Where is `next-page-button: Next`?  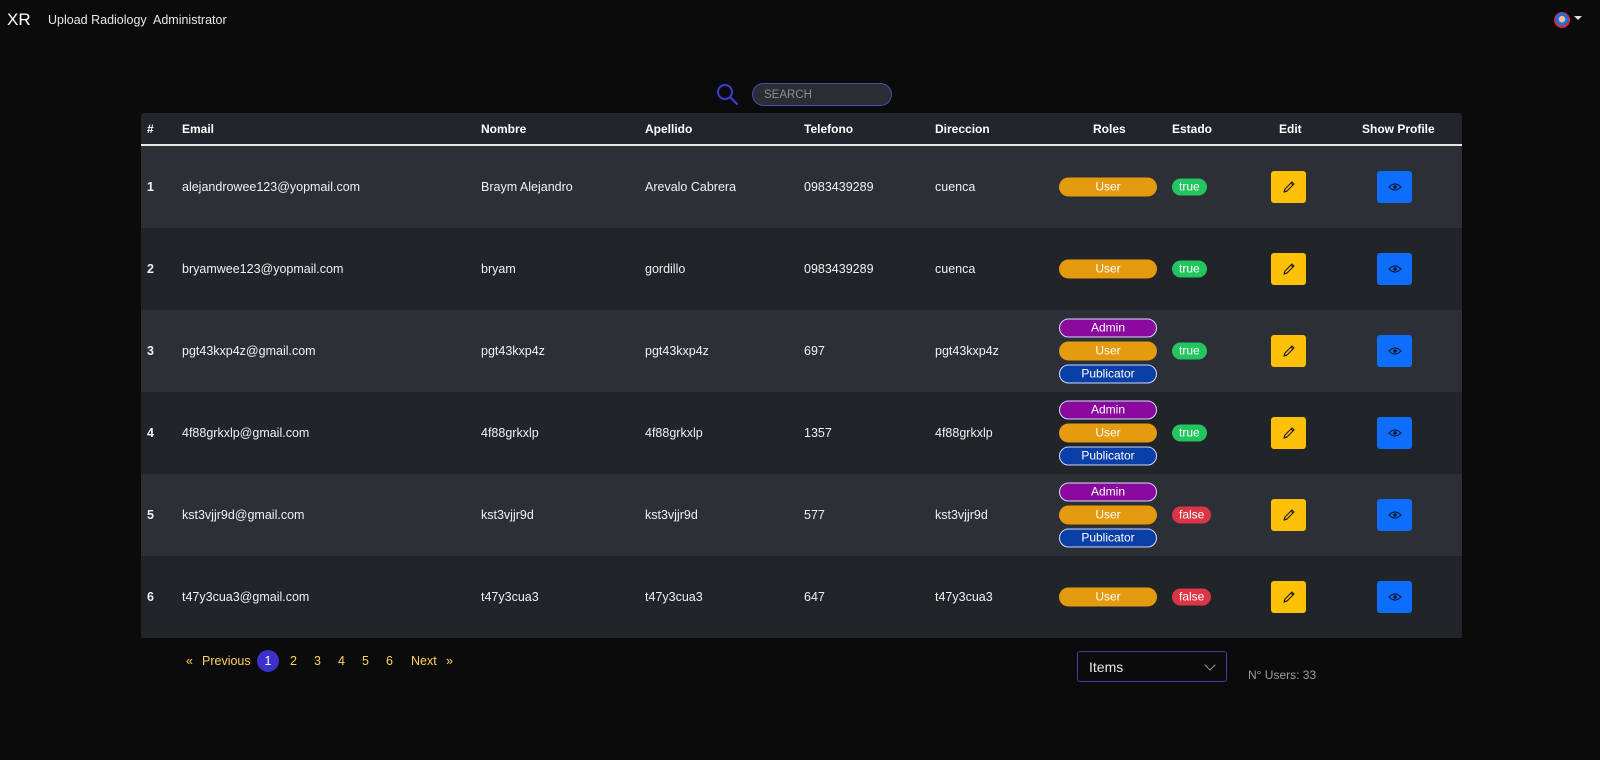
next-page-button: Next is located at coordinates (424, 661).